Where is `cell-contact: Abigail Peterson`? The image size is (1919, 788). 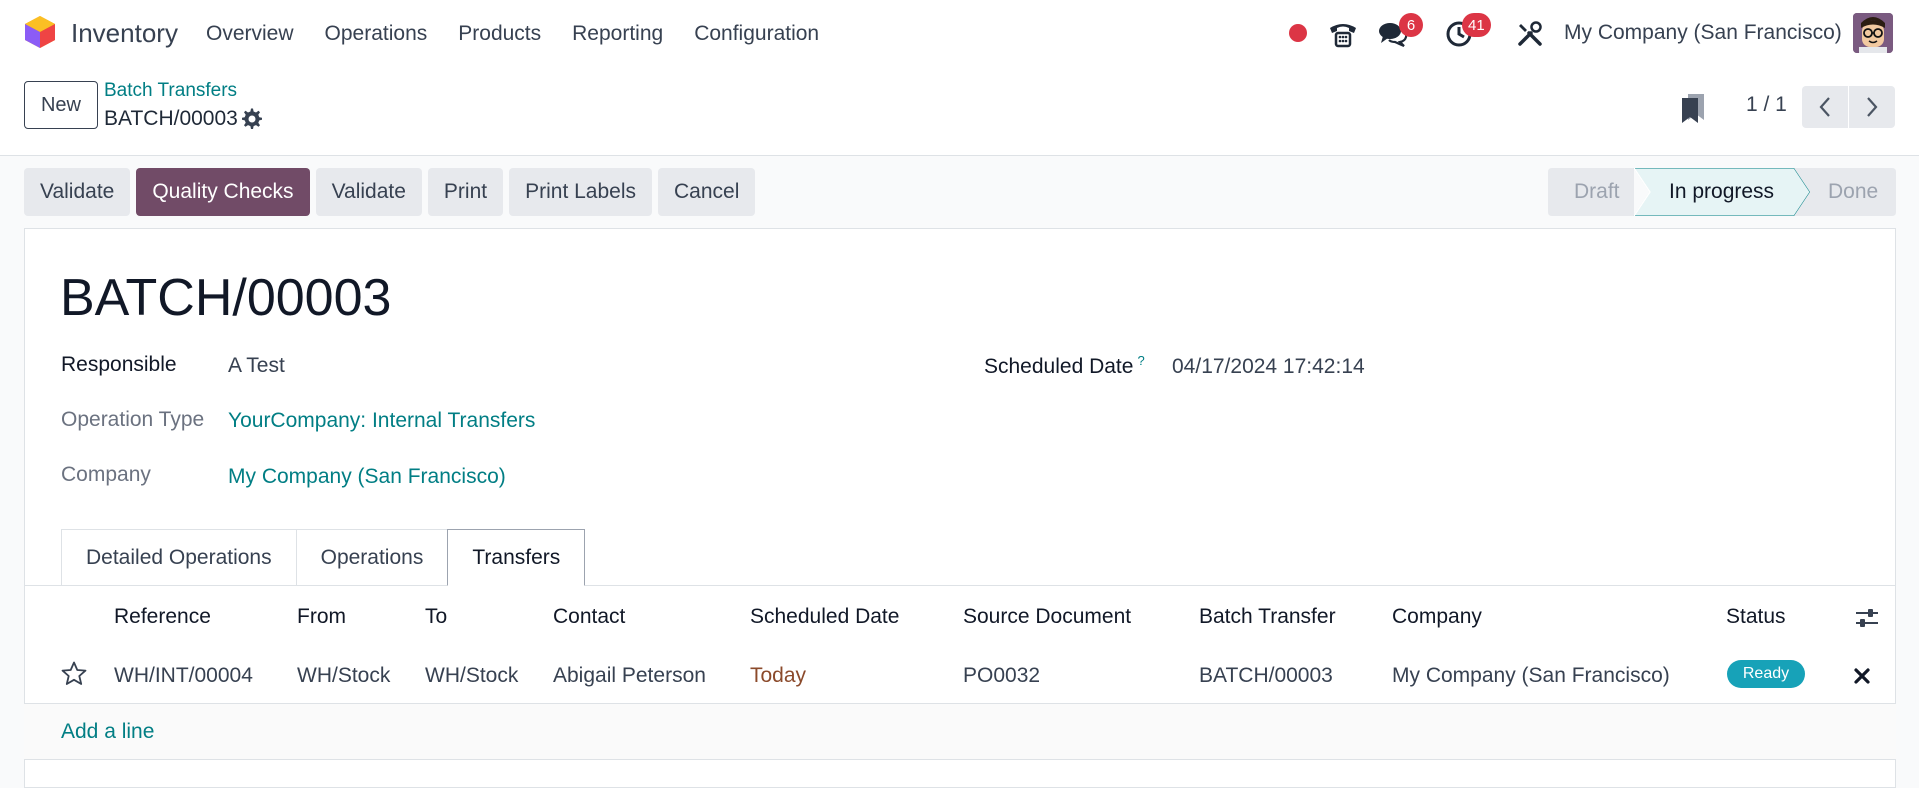 cell-contact: Abigail Peterson is located at coordinates (629, 675).